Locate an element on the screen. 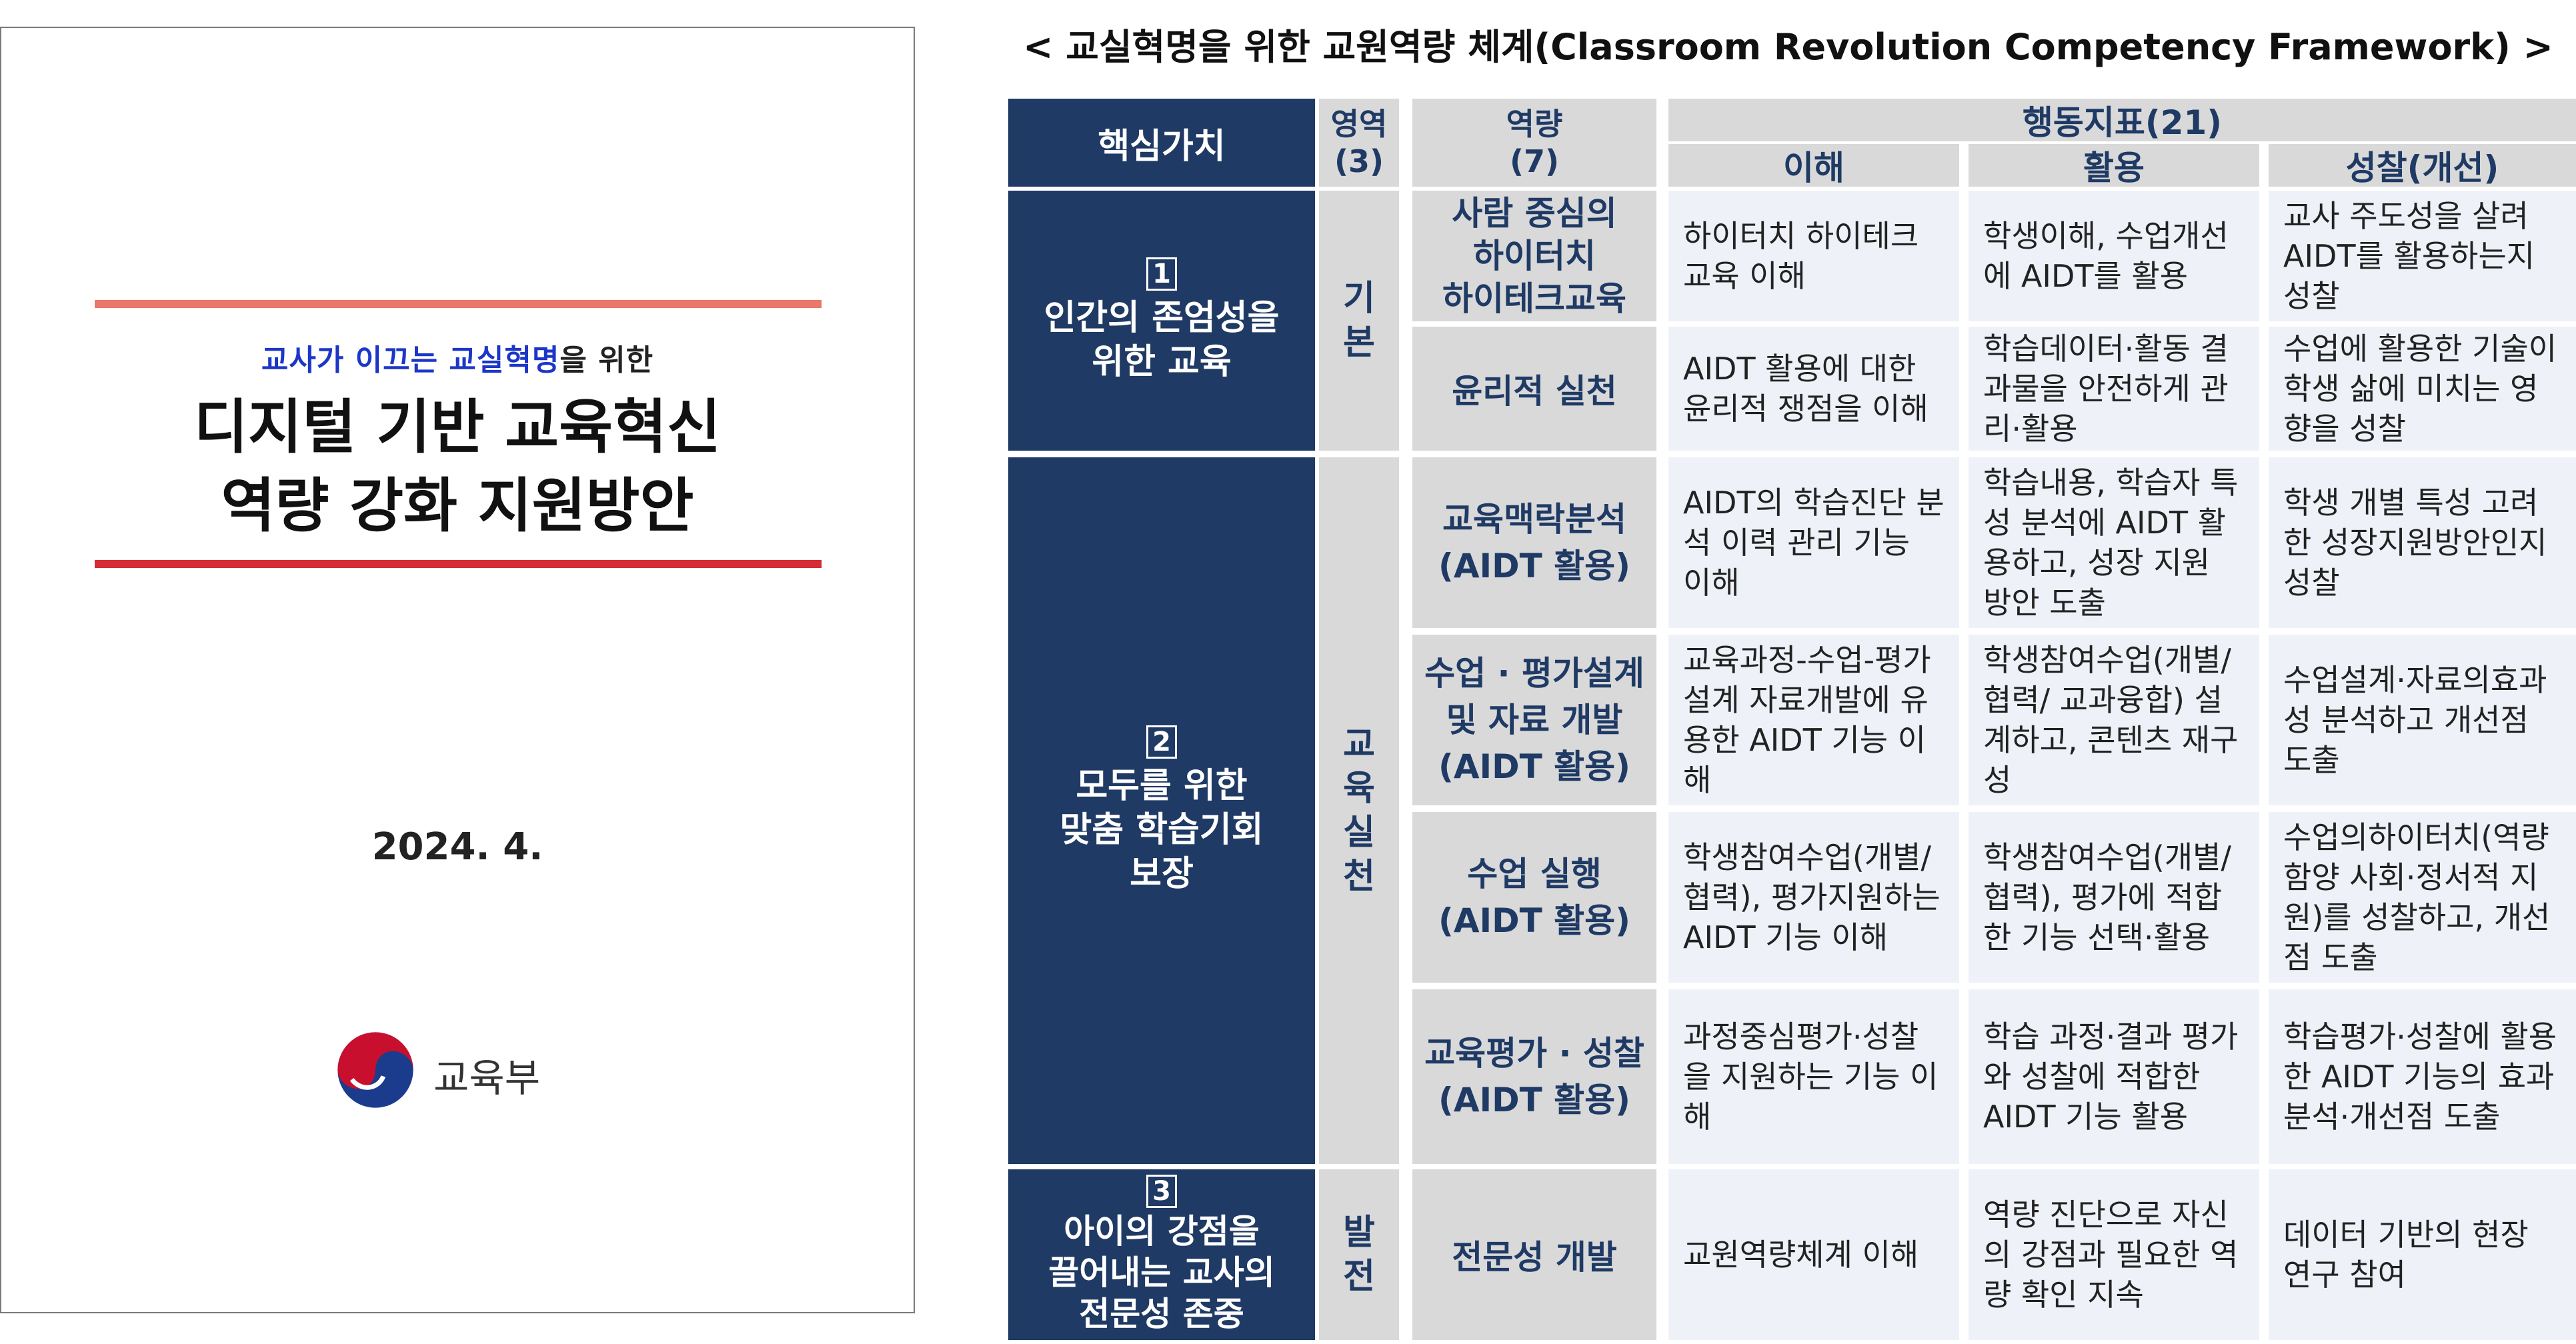  core-value-1: 1 인간의 존엄성을 위한 교육 is located at coordinates (1161, 321).